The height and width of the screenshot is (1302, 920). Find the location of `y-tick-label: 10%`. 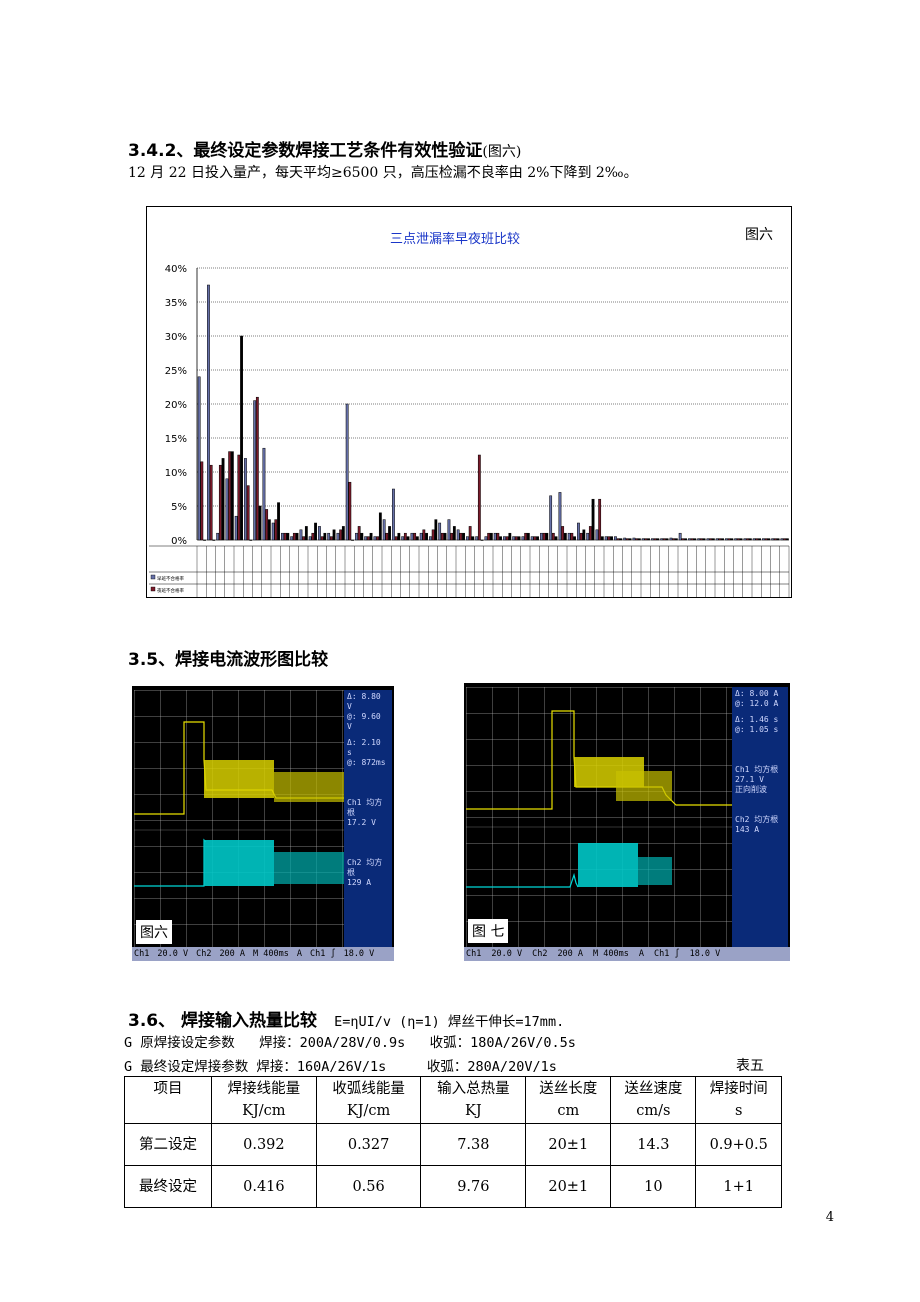

y-tick-label: 10% is located at coordinates (176, 473).